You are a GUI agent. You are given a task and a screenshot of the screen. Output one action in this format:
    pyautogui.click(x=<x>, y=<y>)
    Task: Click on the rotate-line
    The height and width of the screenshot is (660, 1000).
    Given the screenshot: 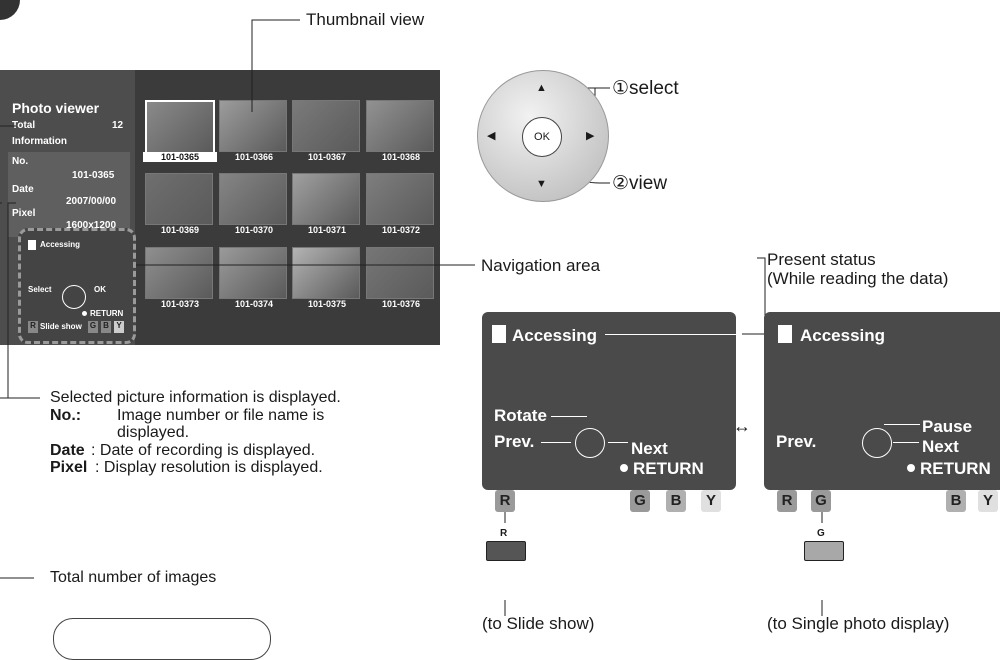 What is the action you would take?
    pyautogui.click(x=569, y=416)
    